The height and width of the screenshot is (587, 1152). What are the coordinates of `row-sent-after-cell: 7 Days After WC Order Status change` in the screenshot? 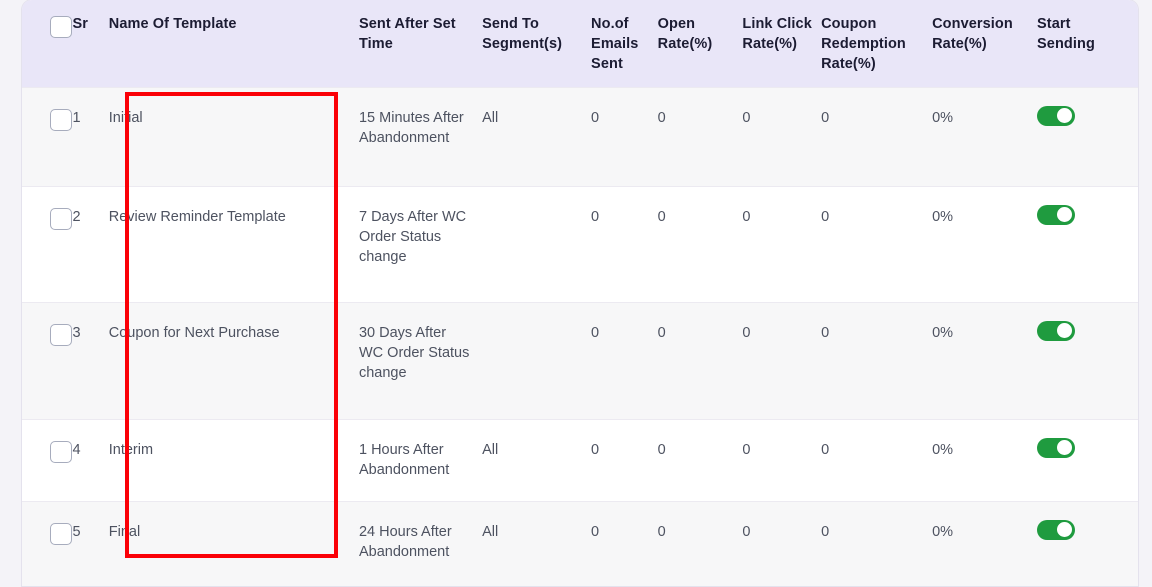 It's located at (420, 243).